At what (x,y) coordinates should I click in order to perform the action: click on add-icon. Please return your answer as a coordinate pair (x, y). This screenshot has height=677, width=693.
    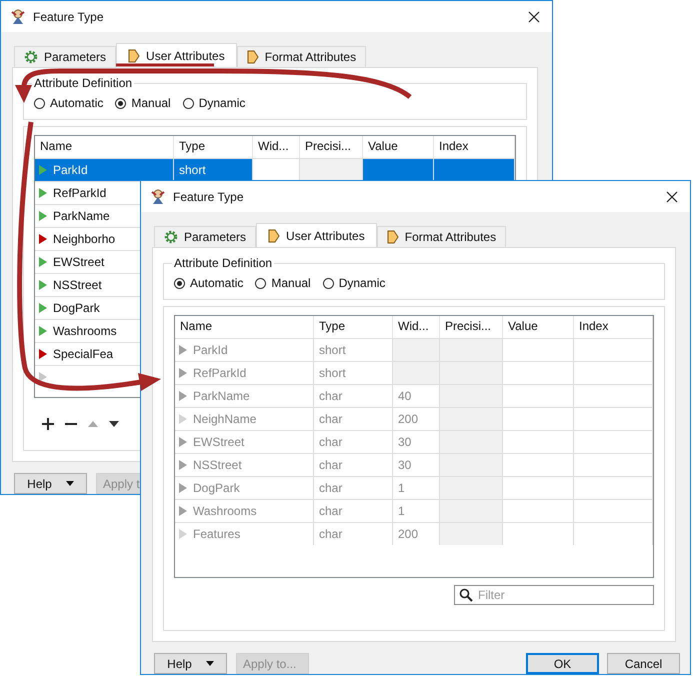
    Looking at the image, I should click on (48, 424).